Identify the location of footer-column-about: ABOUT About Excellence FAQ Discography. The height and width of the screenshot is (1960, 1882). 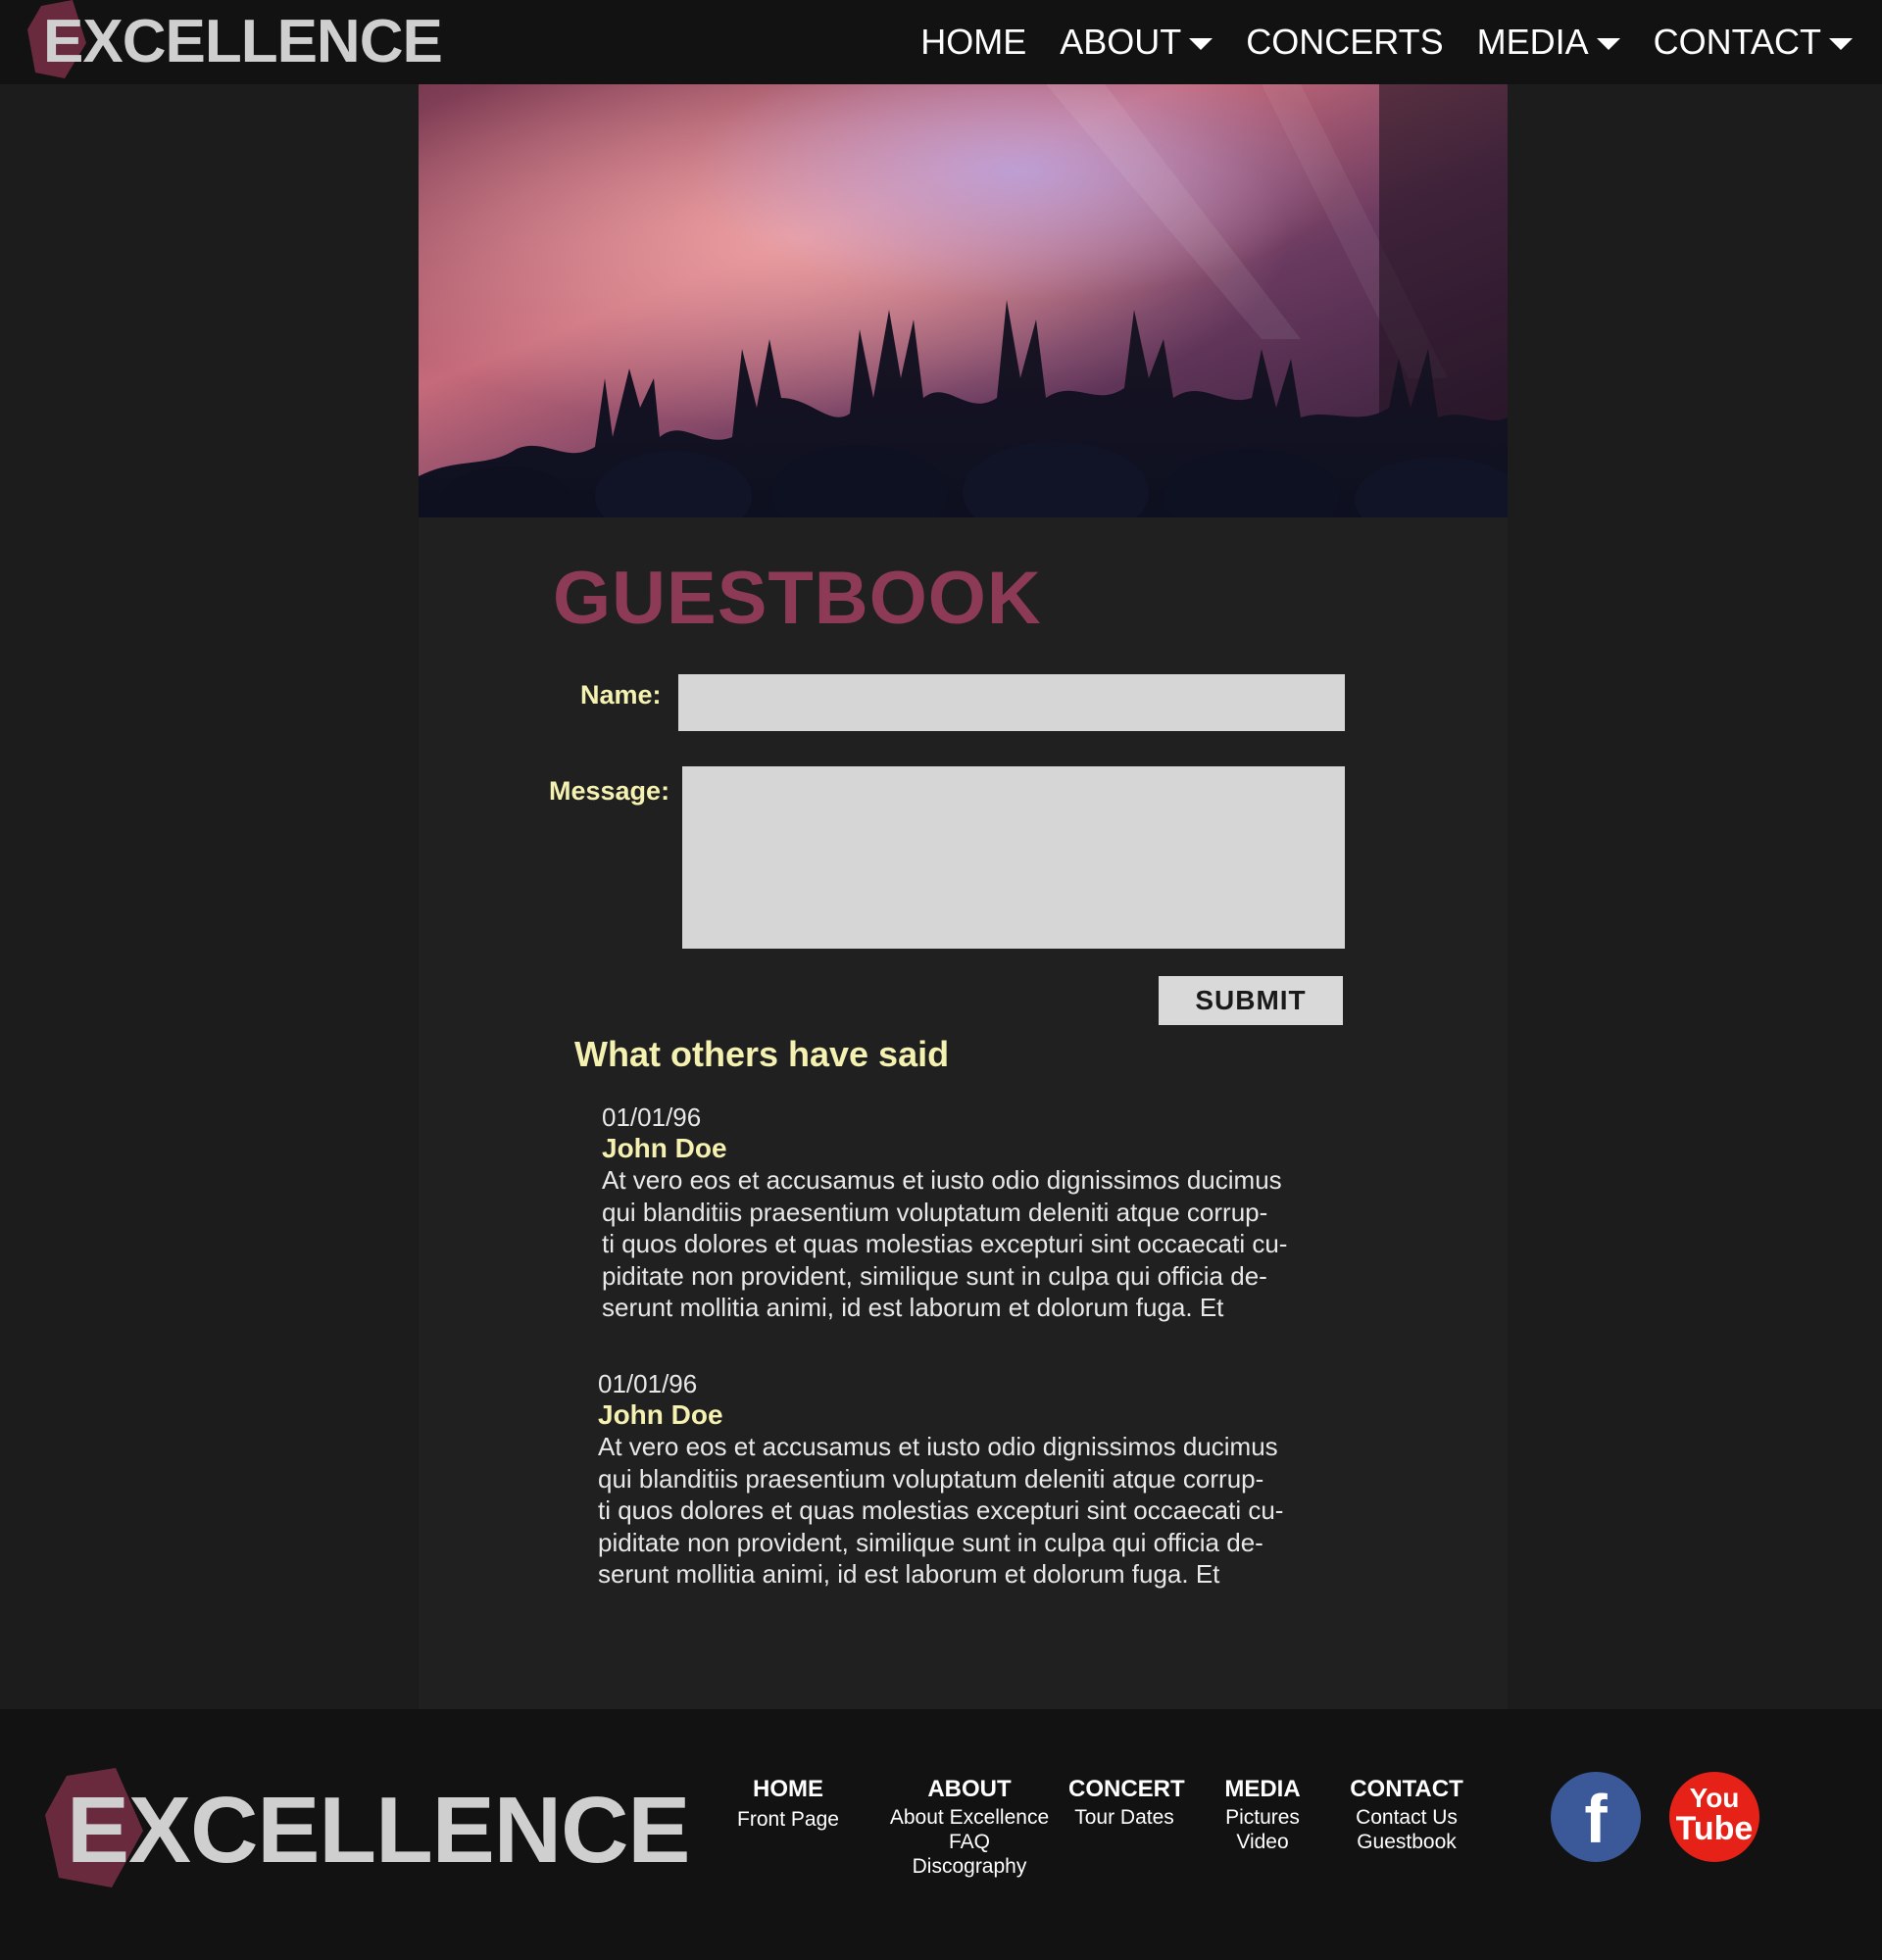
(970, 1826).